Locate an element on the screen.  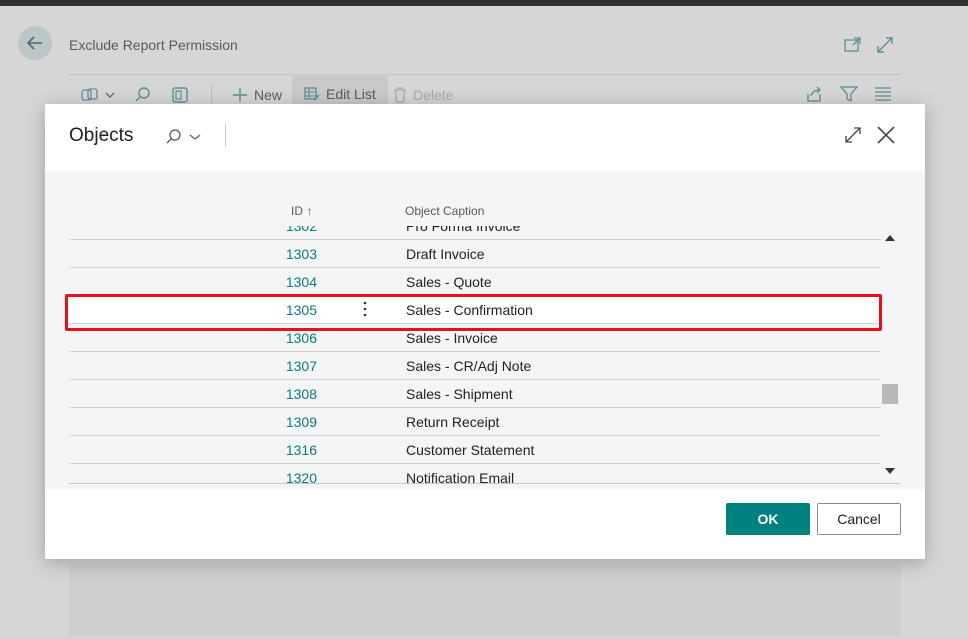
new-button: New is located at coordinates (257, 95).